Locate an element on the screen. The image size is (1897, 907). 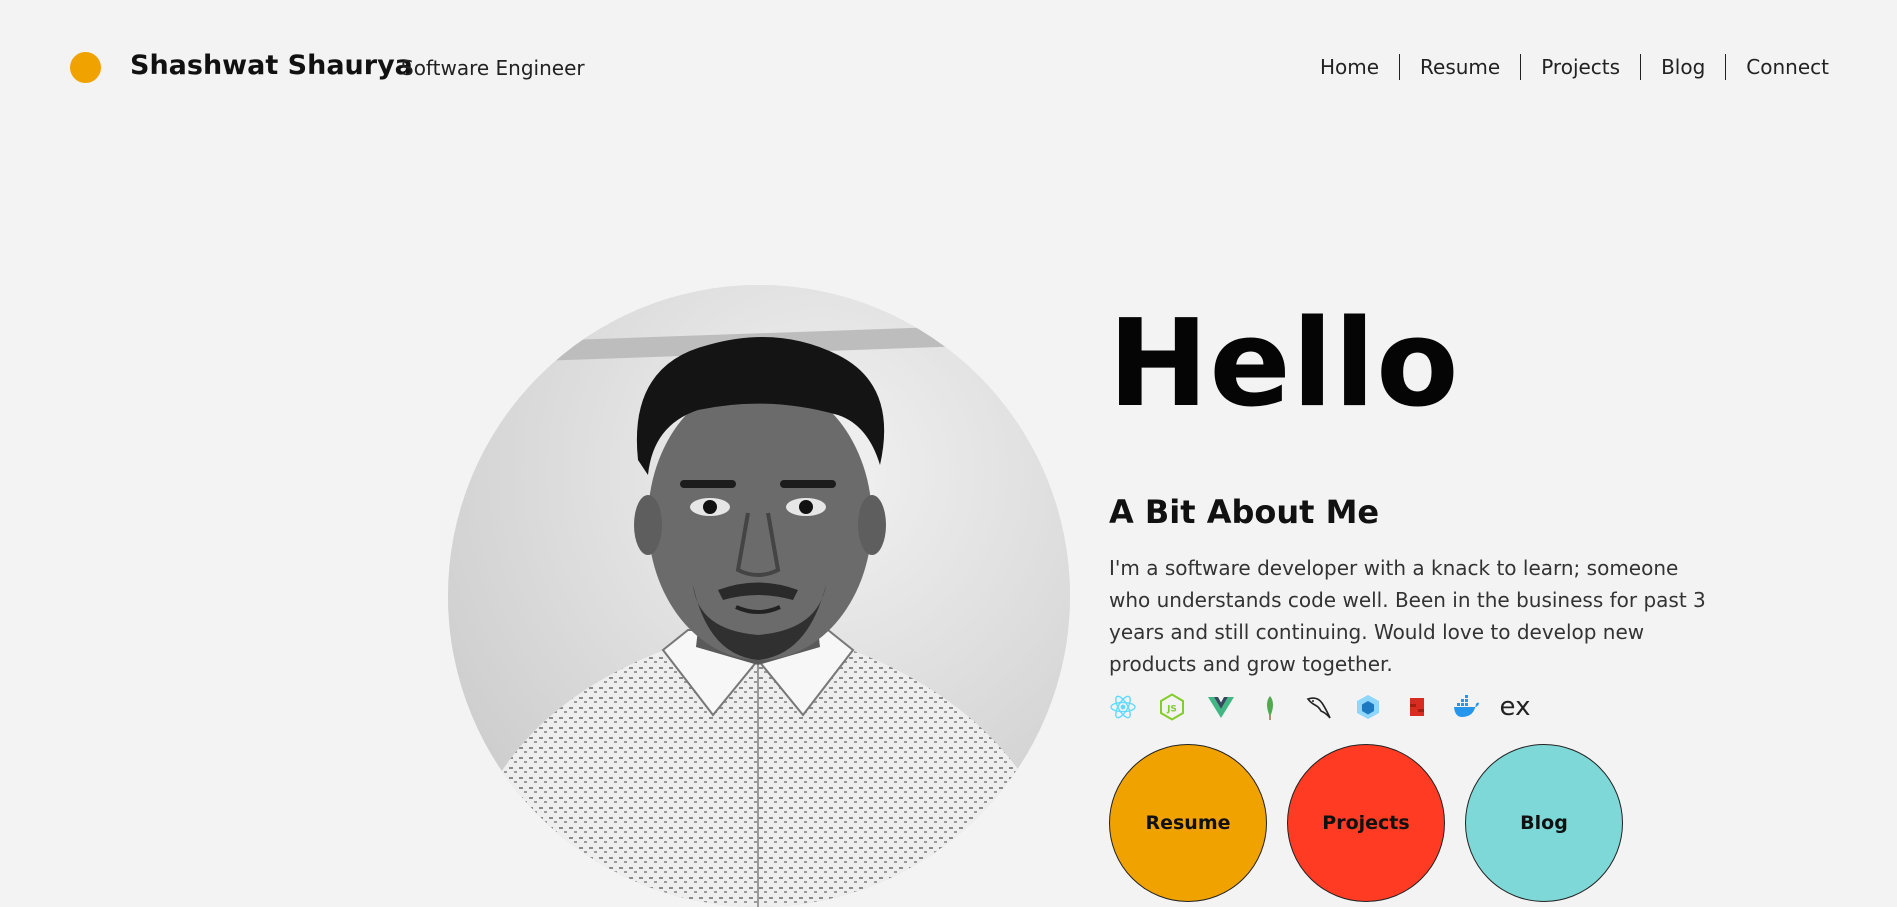
nodejs-icon: JS is located at coordinates (1172, 707).